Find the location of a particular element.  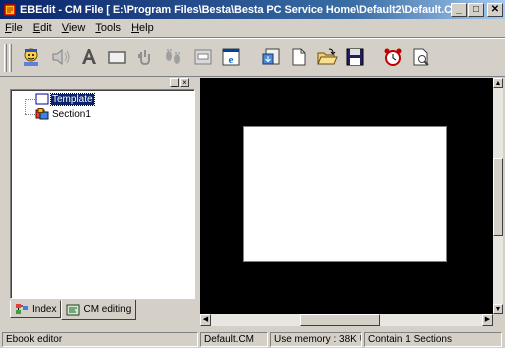

ie-page-icon: e is located at coordinates (231, 57).